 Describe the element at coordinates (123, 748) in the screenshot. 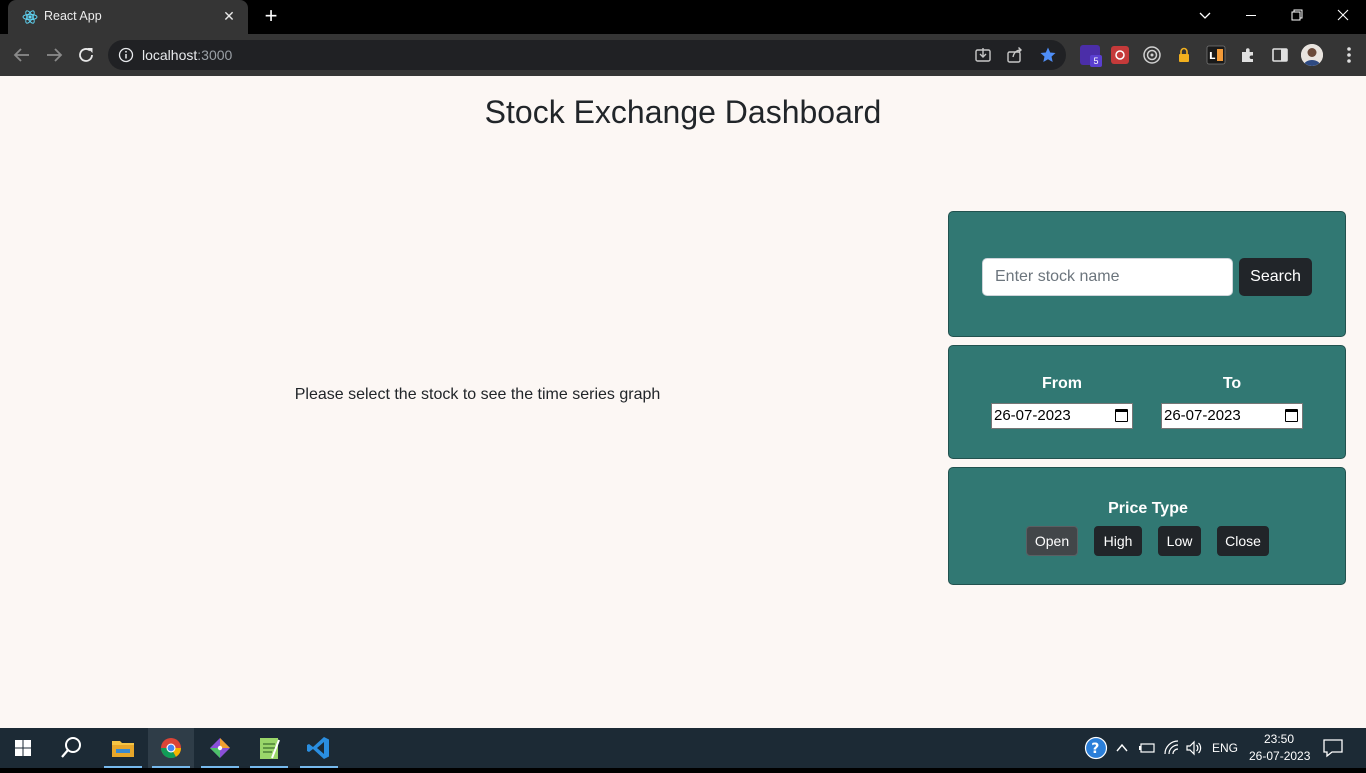

I see `file-explorer-icon` at that location.